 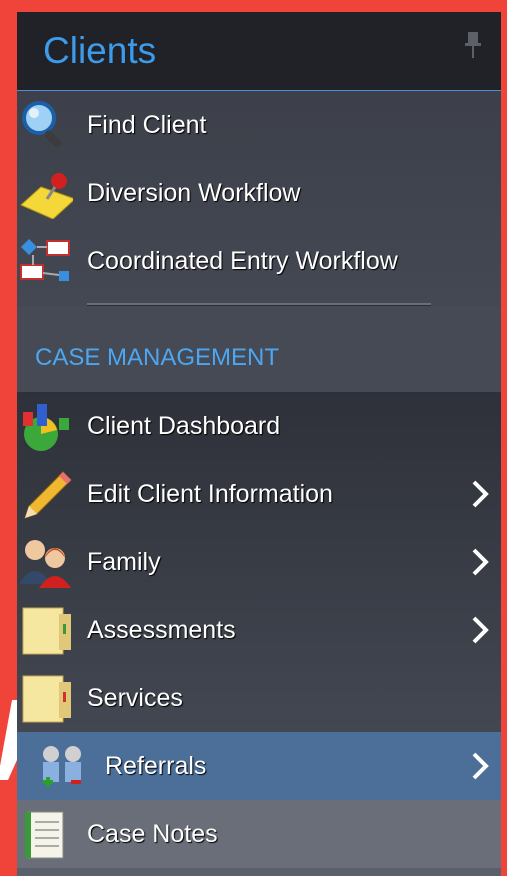 What do you see at coordinates (46, 196) in the screenshot?
I see `pushpin-note-icon` at bounding box center [46, 196].